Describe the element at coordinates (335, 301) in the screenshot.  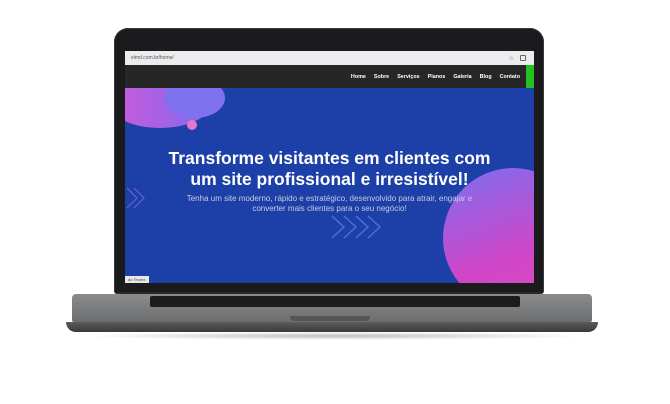
I see `laptop-keyboard` at that location.